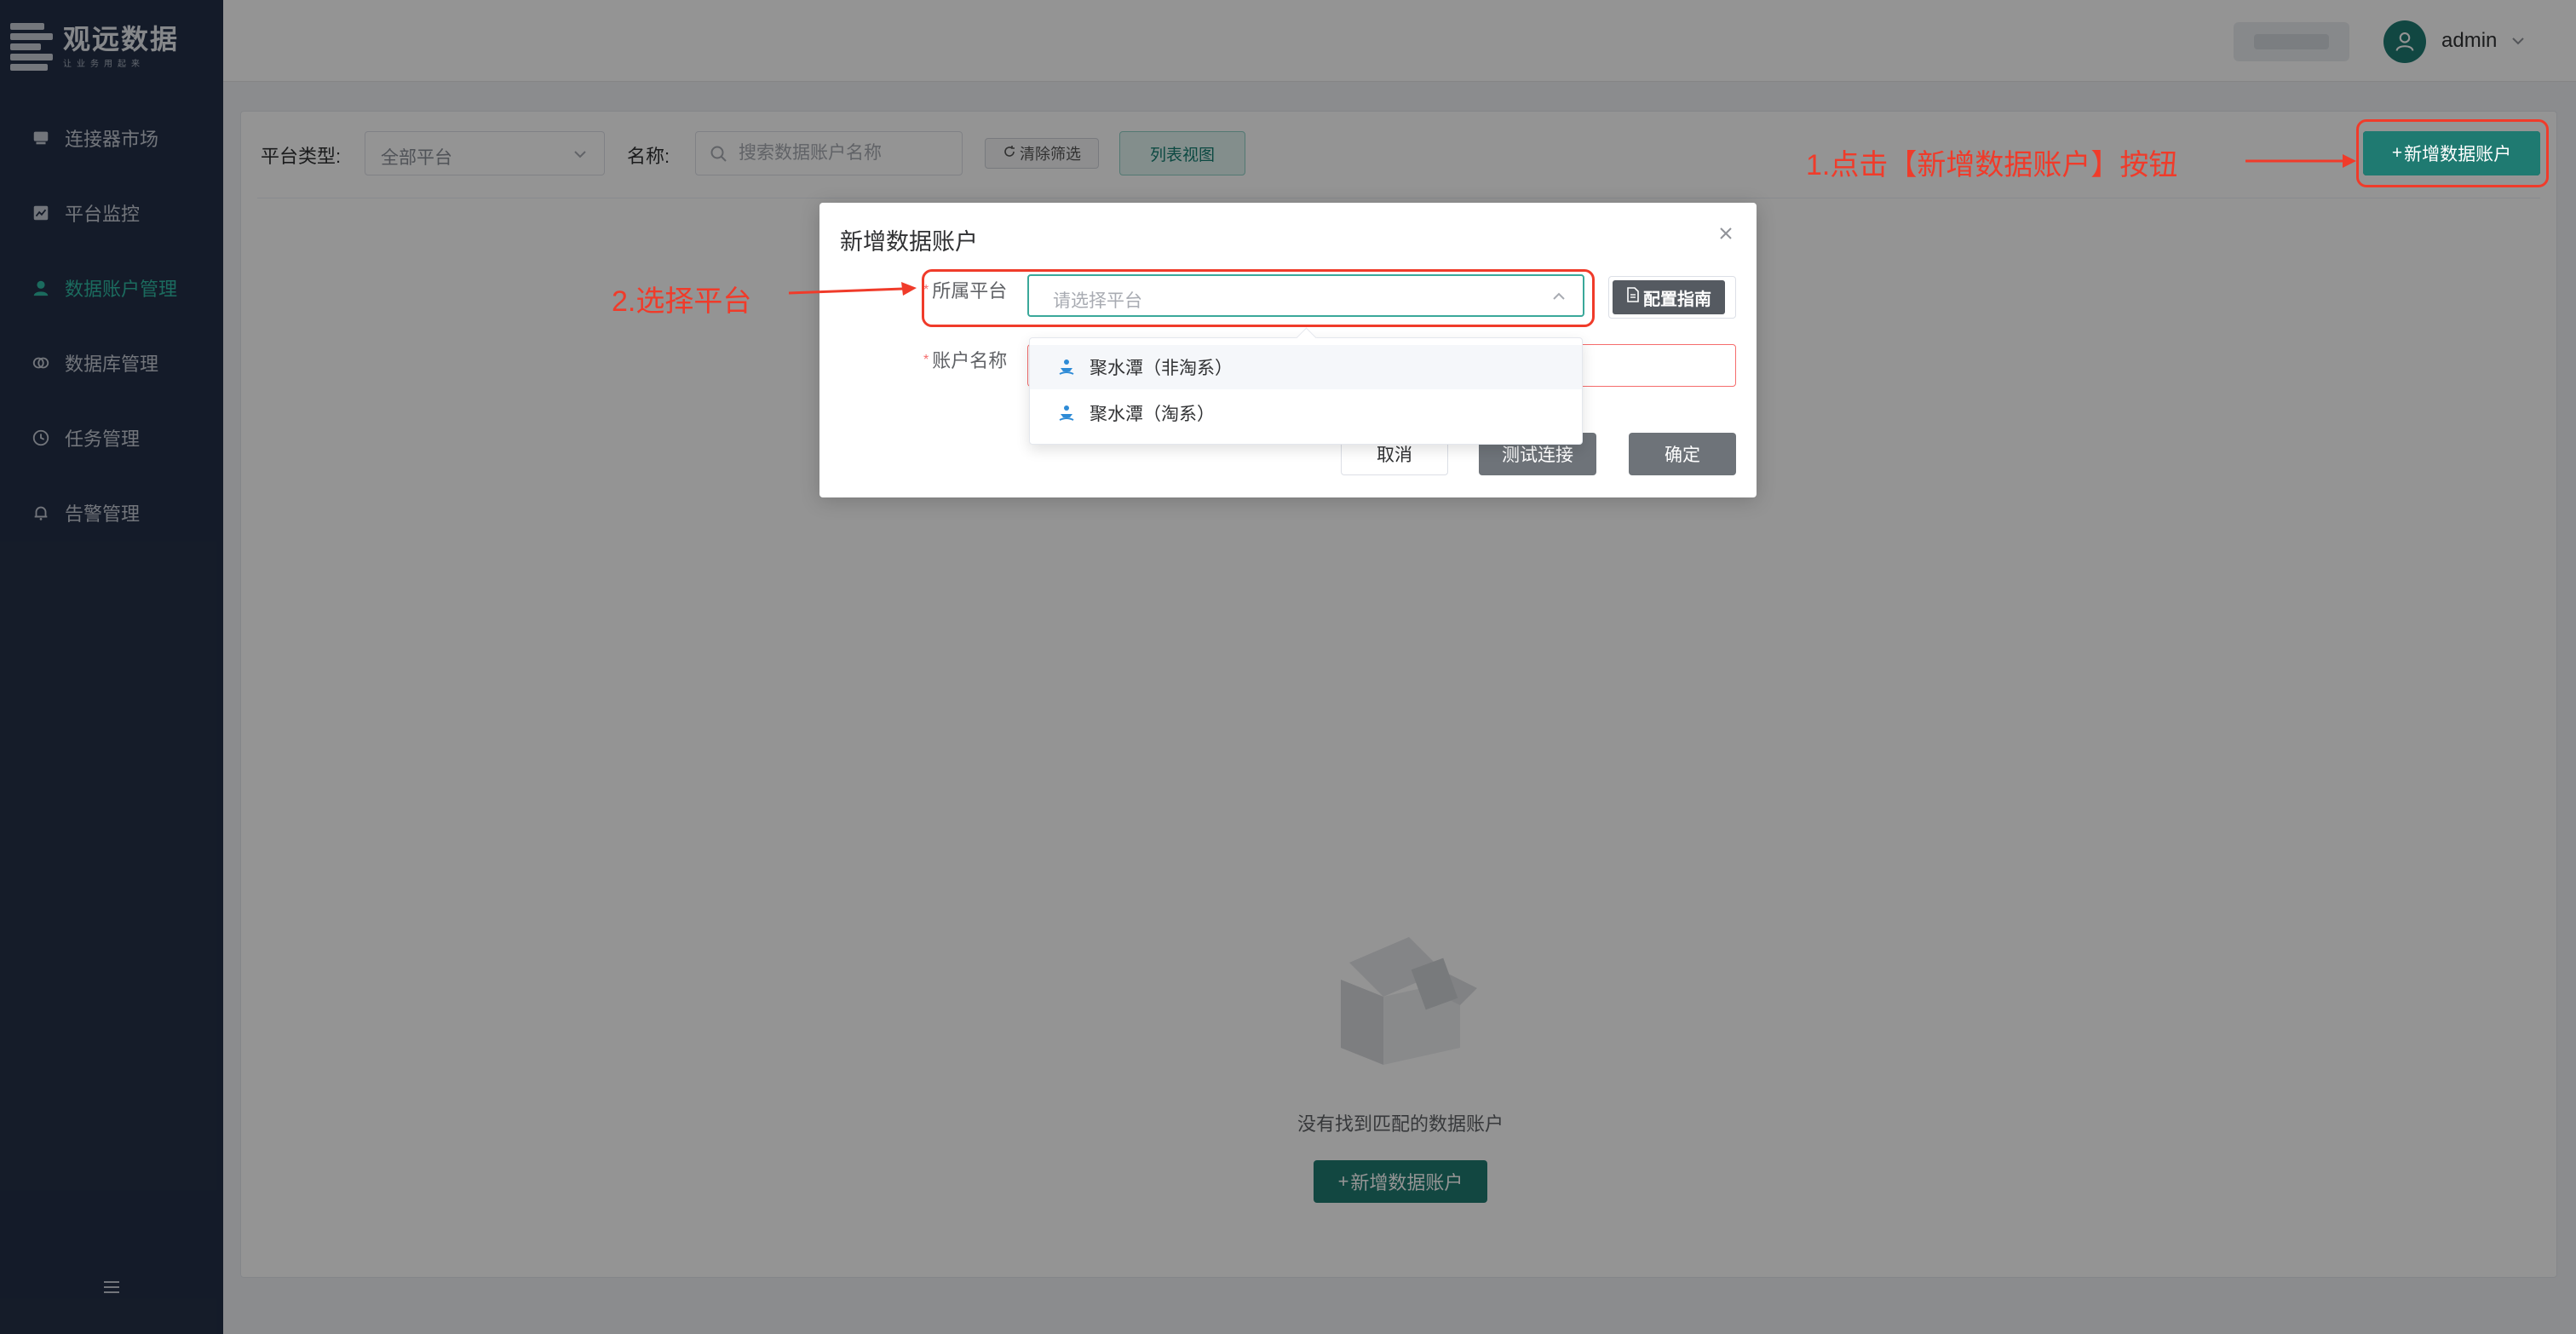  I want to click on dialog-title: 新增数据账户, so click(909, 242).